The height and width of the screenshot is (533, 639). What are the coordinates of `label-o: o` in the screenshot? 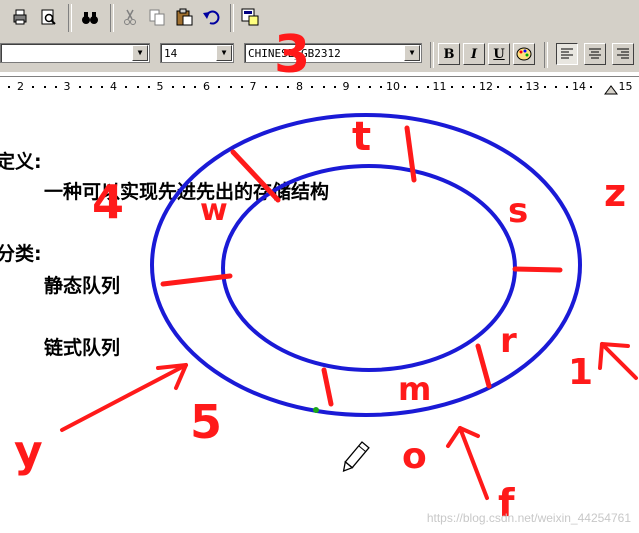 It's located at (414, 456).